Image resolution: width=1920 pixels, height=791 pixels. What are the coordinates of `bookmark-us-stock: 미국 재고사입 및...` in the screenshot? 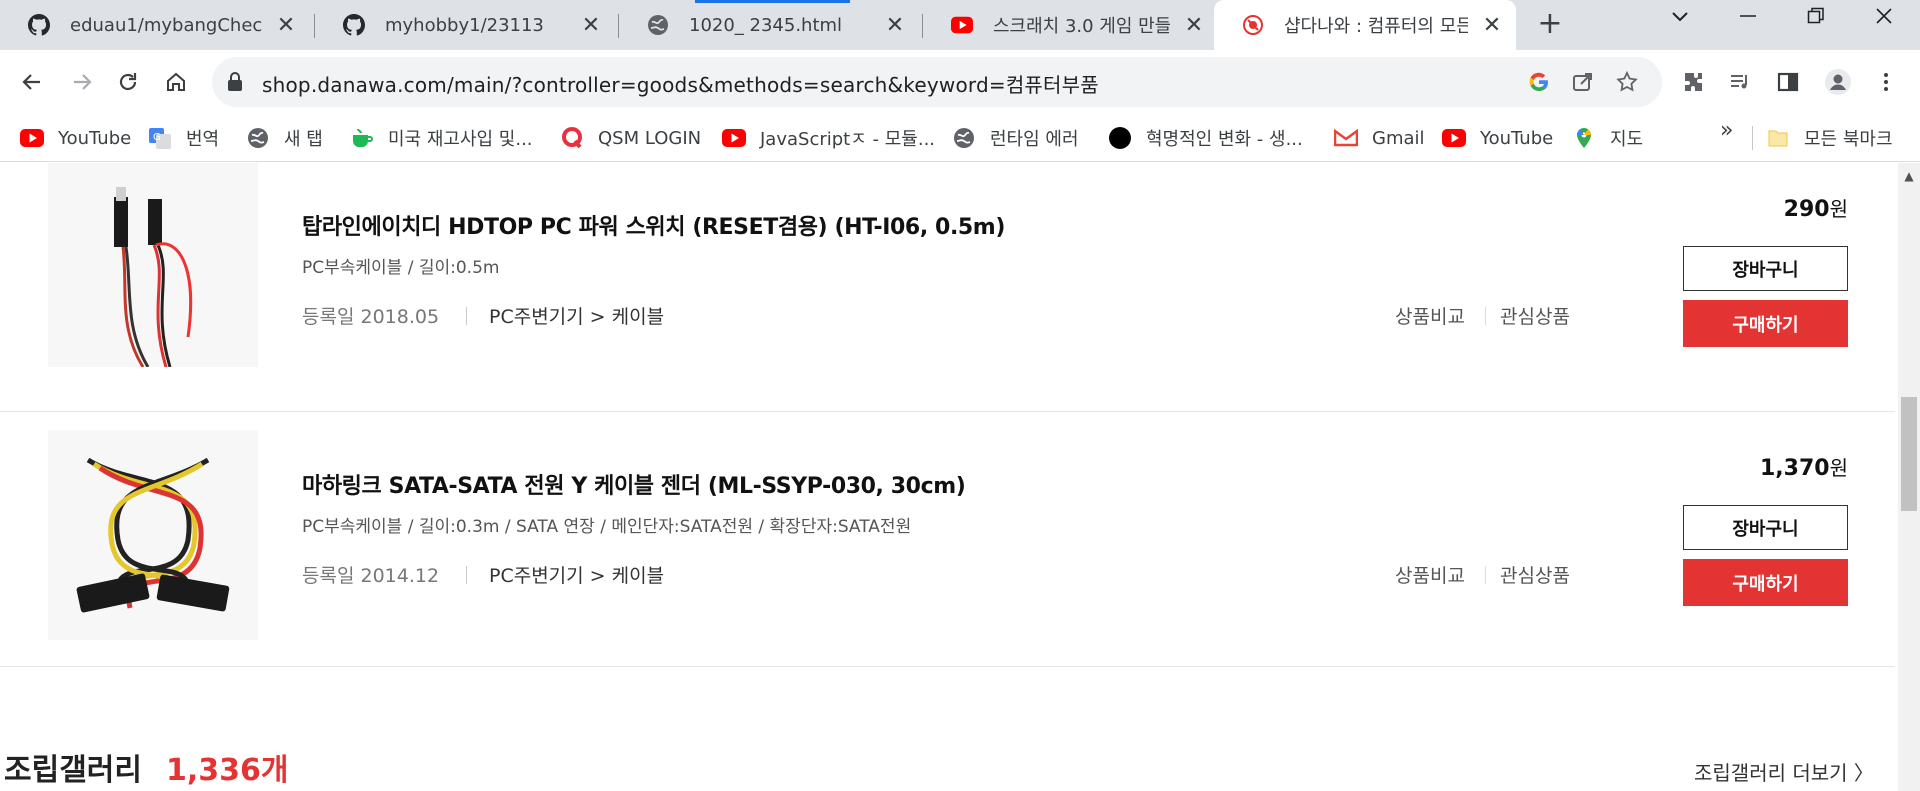 It's located at (441, 138).